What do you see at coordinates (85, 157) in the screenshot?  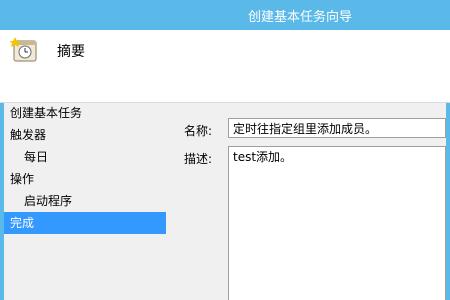 I see `step-daily: 每日` at bounding box center [85, 157].